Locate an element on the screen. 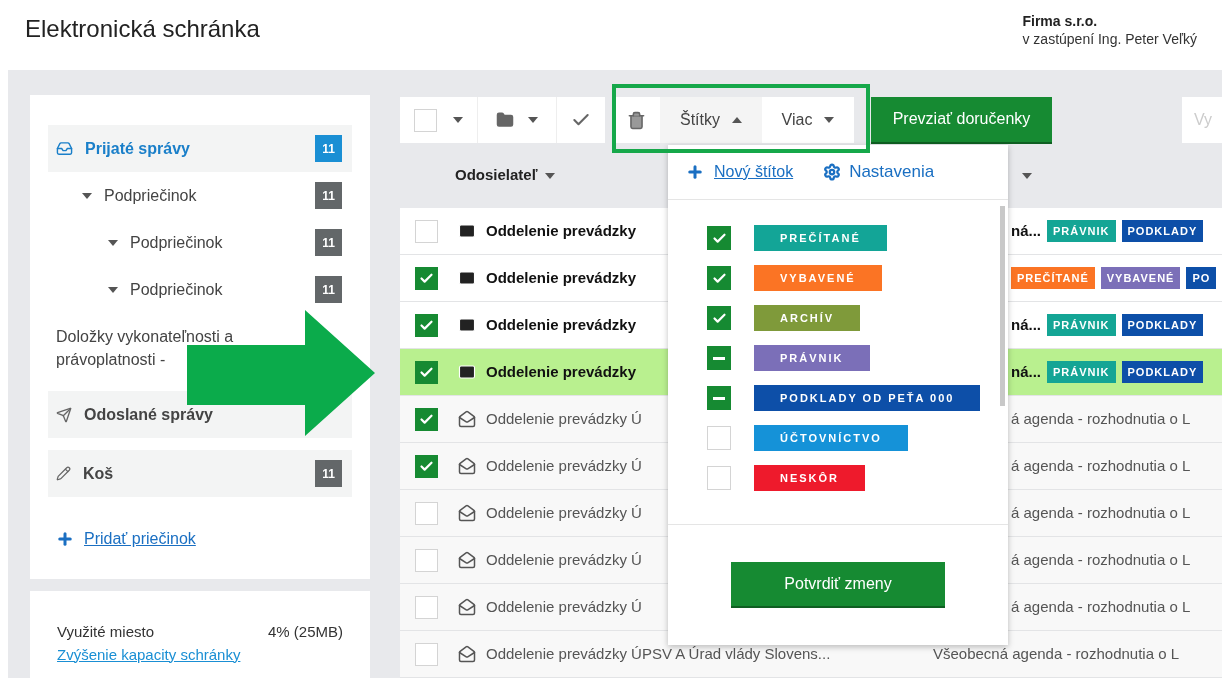 The width and height of the screenshot is (1222, 678). storage-label: Využité miesto is located at coordinates (105, 632).